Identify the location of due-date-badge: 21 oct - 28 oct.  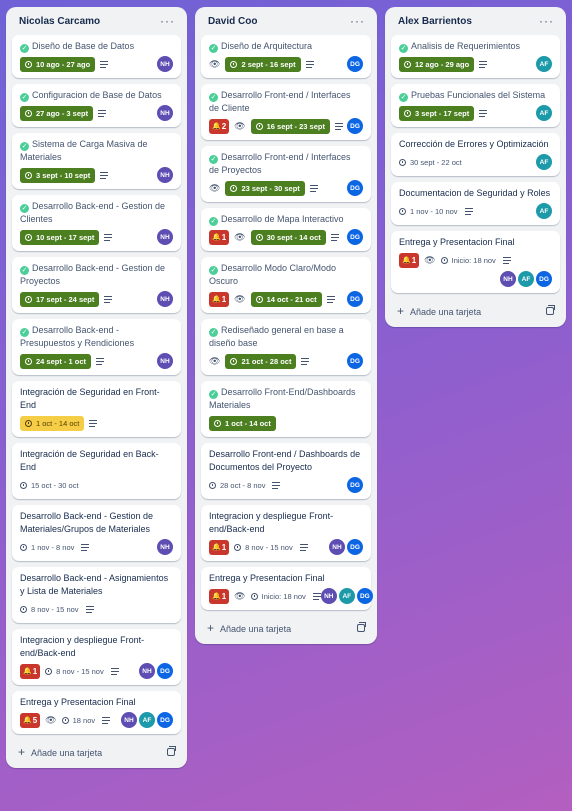
(261, 361).